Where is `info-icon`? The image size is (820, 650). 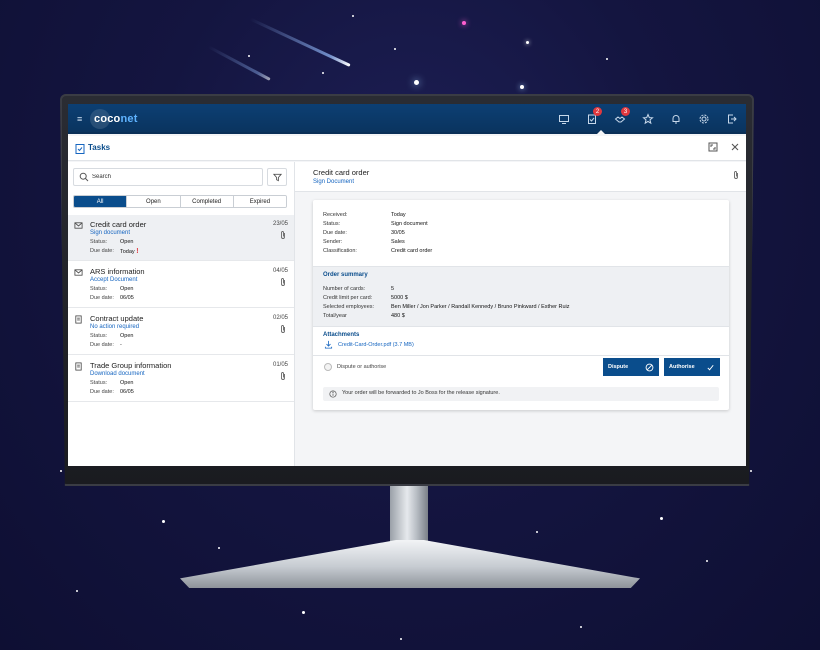
info-icon is located at coordinates (333, 394).